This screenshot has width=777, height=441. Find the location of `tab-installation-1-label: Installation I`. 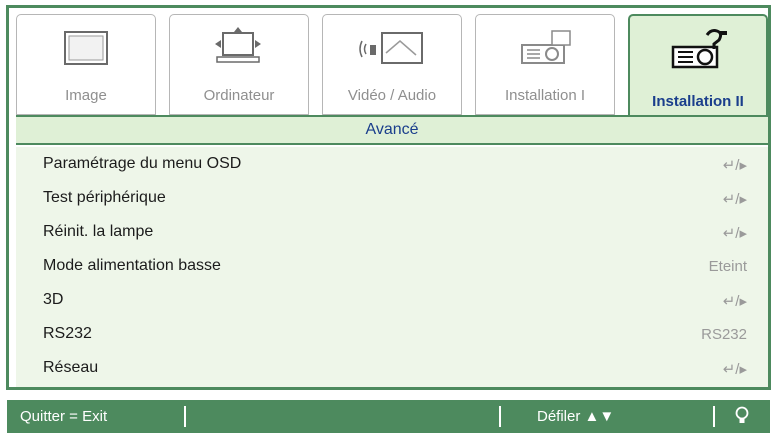

tab-installation-1-label: Installation I is located at coordinates (545, 95).